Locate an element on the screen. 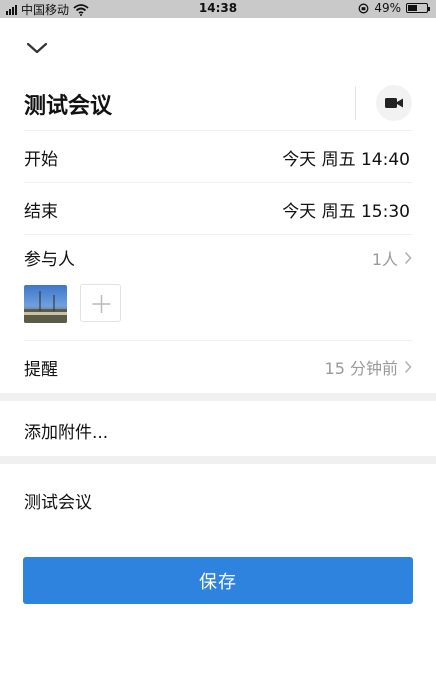 The height and width of the screenshot is (682, 436). start-value: 今天 周五 14:40 is located at coordinates (346, 157).